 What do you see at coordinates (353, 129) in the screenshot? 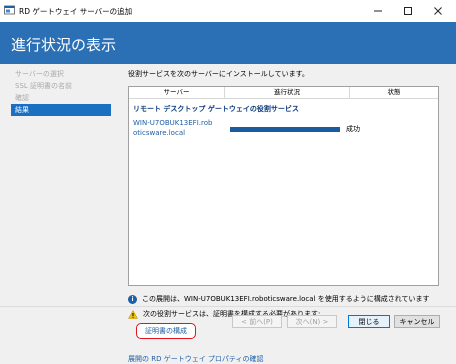
I see `status-text: 成功` at bounding box center [353, 129].